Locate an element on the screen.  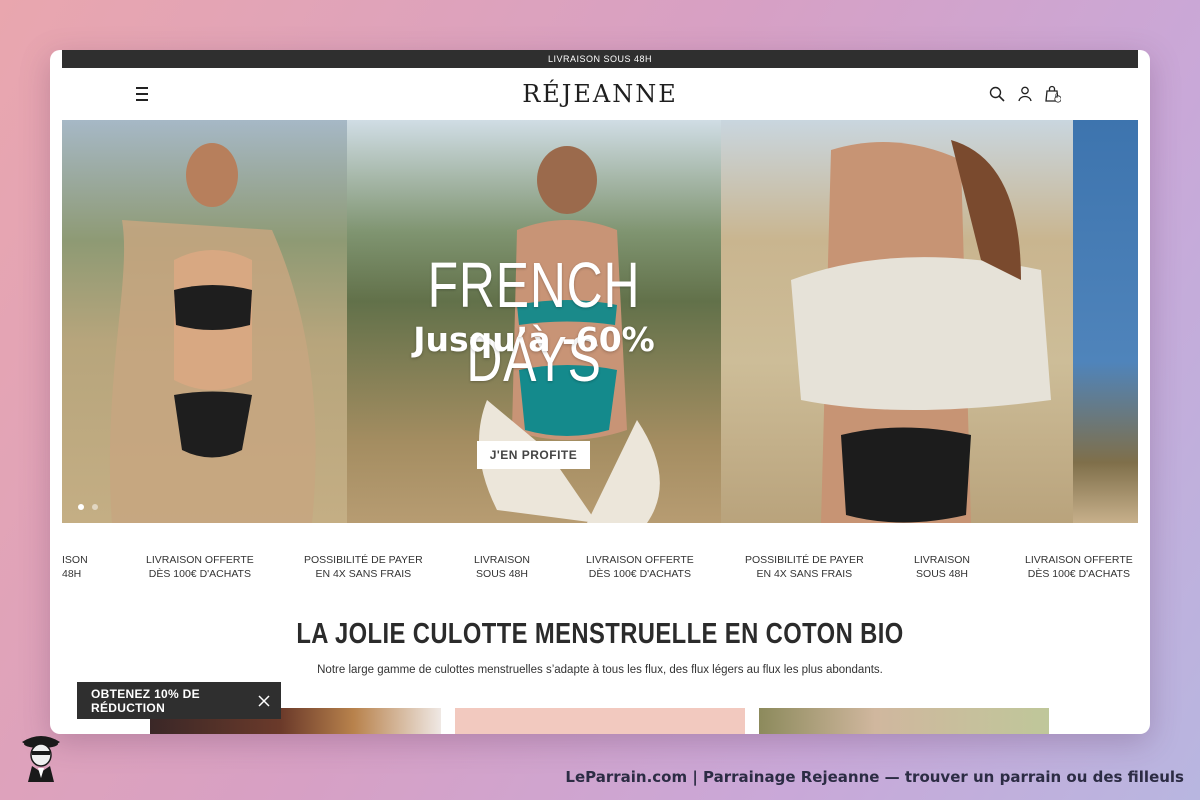
benefit-item: ISON 48H is located at coordinates (75, 567).